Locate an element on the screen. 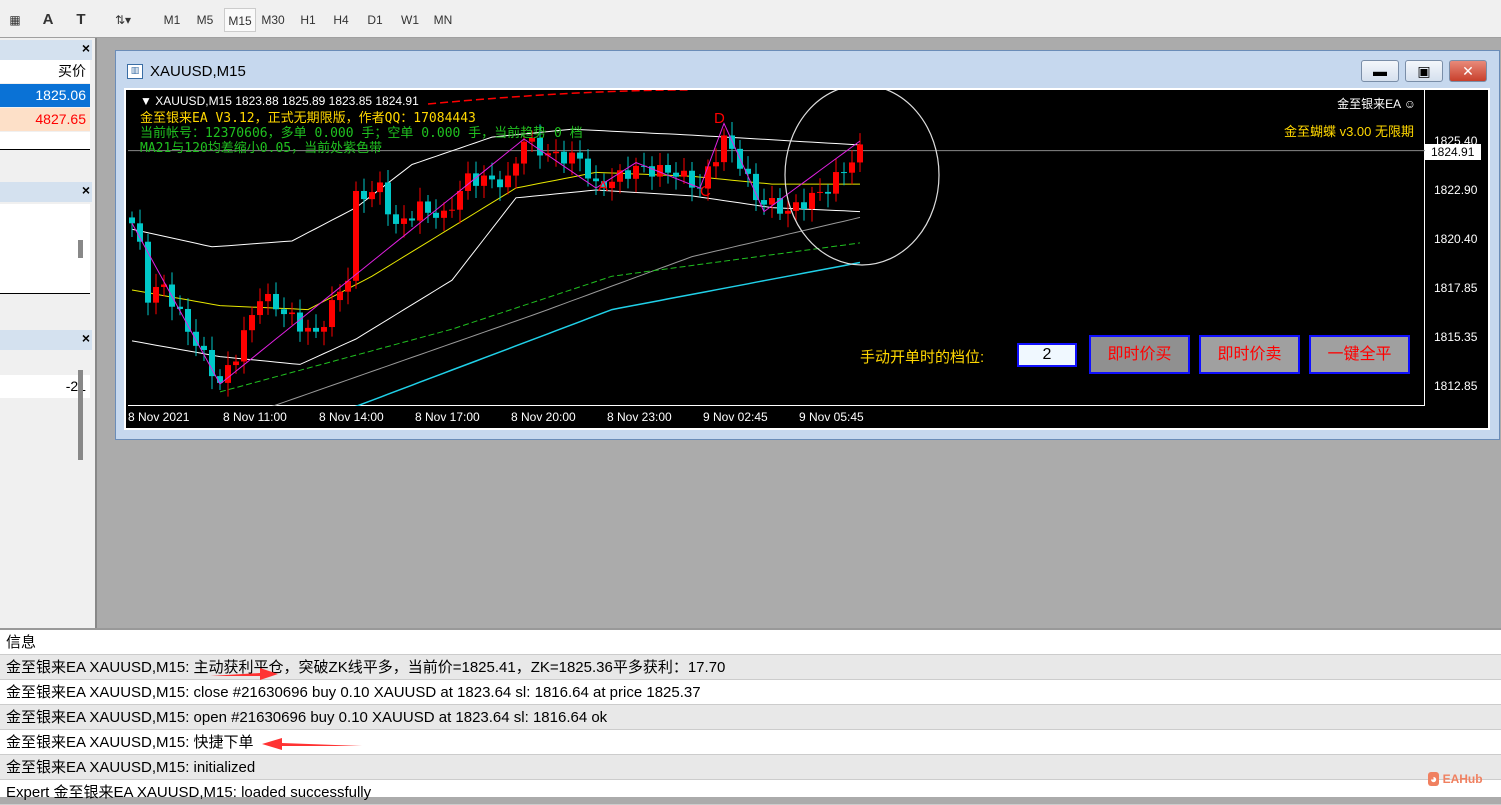 The image size is (1501, 805). tf-m5: M5 is located at coordinates (205, 20).